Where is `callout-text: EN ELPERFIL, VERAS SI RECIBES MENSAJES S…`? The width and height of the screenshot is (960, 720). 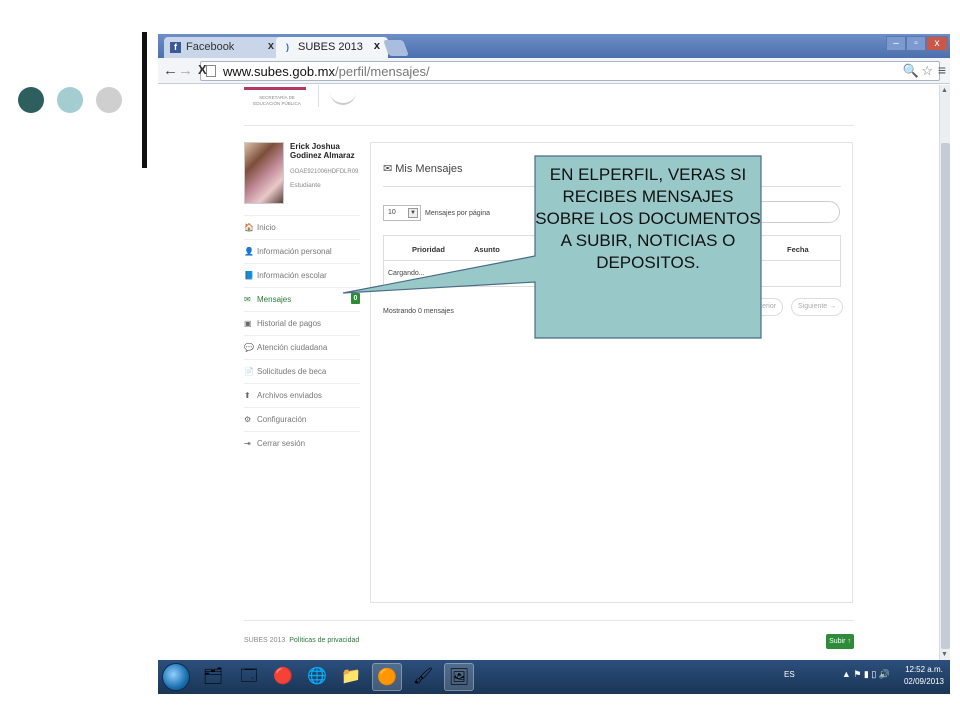
callout-text: EN ELPERFIL, VERAS SI RECIBES MENSAJES S… is located at coordinates (648, 218).